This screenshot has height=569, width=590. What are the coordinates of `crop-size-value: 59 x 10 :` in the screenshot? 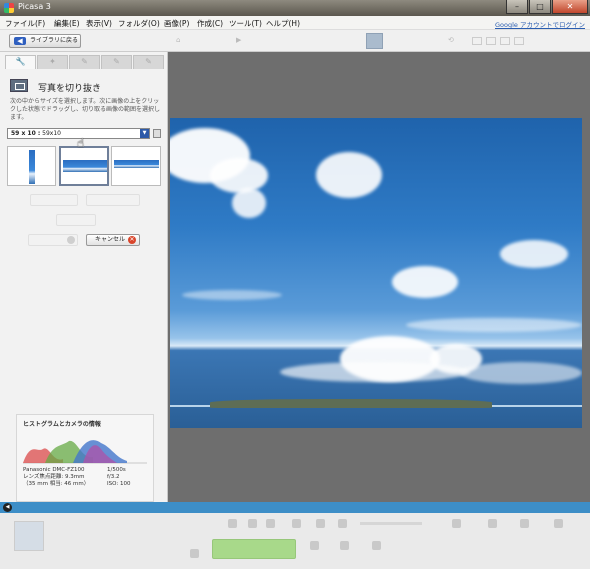 It's located at (26, 133).